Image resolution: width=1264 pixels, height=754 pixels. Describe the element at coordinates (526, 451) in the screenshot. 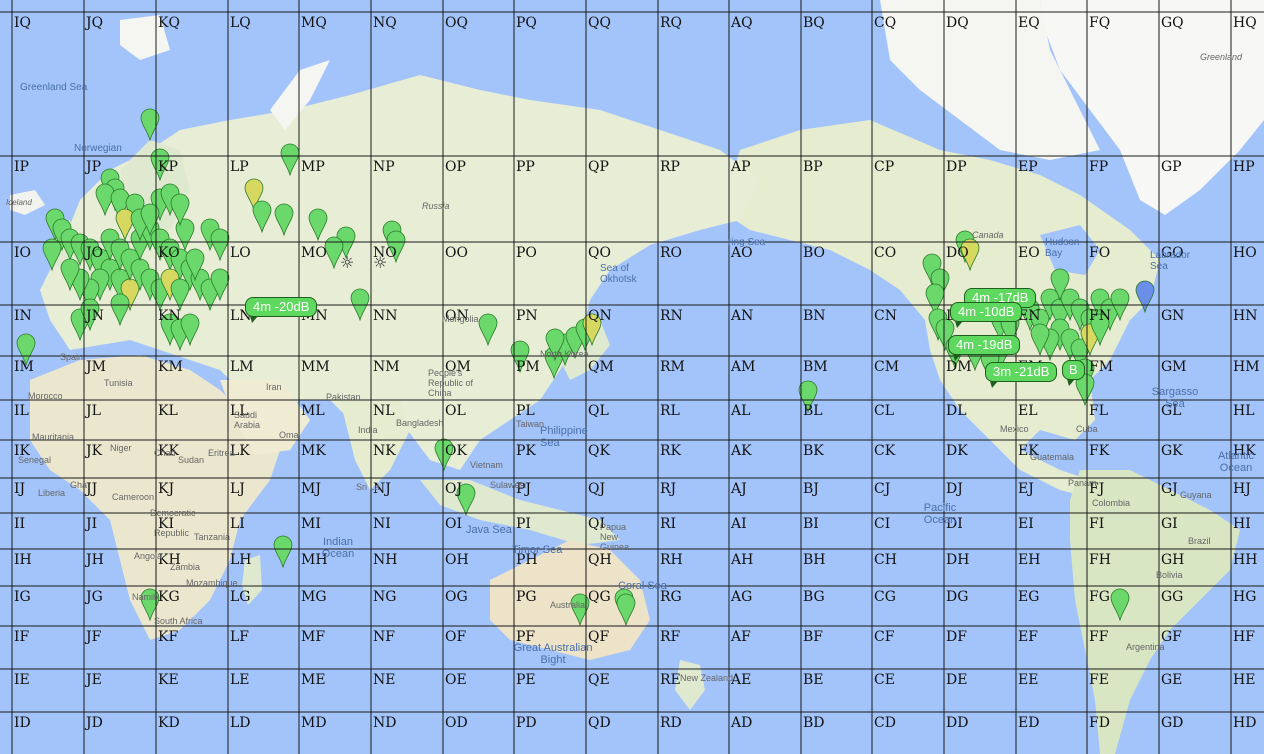

I see `grid-square-label: PK` at that location.